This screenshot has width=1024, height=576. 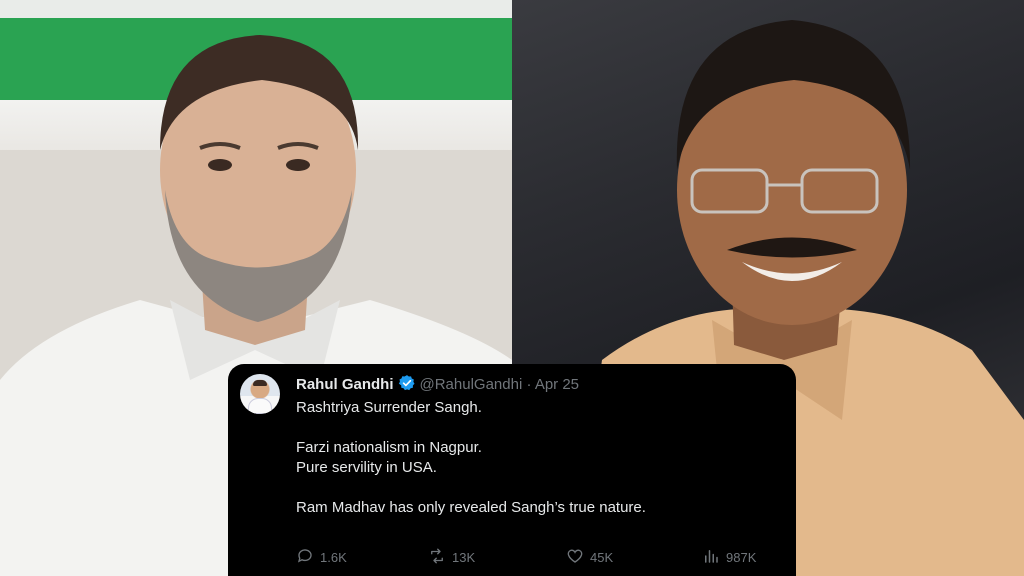 What do you see at coordinates (464, 557) in the screenshot?
I see `repost-count: 13K` at bounding box center [464, 557].